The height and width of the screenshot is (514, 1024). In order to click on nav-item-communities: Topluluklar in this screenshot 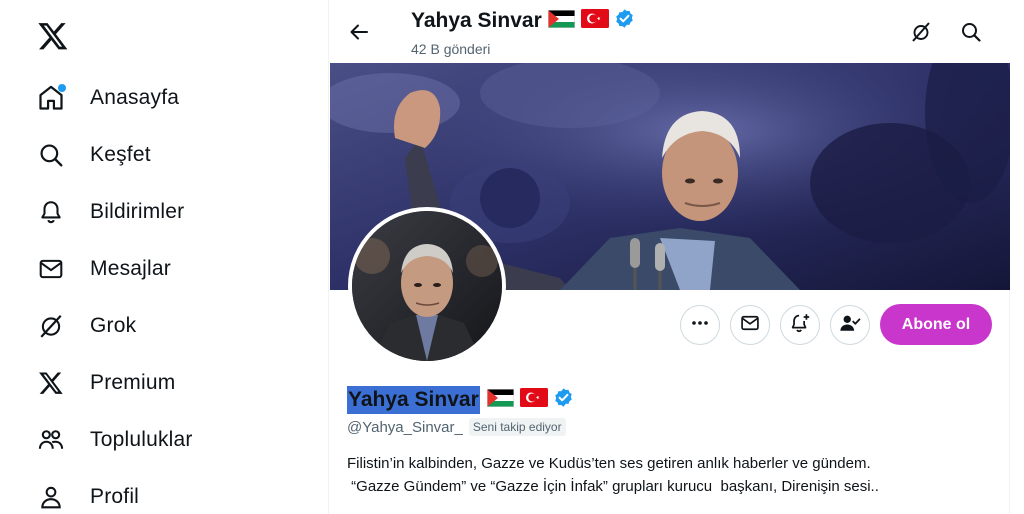, I will do `click(114, 440)`.